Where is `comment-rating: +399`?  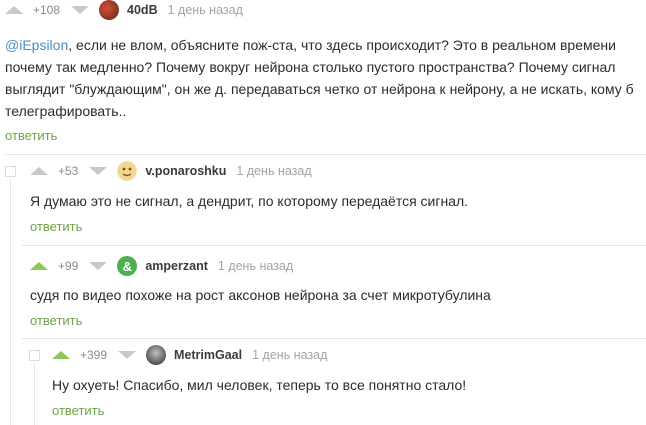
comment-rating: +399 is located at coordinates (94, 355).